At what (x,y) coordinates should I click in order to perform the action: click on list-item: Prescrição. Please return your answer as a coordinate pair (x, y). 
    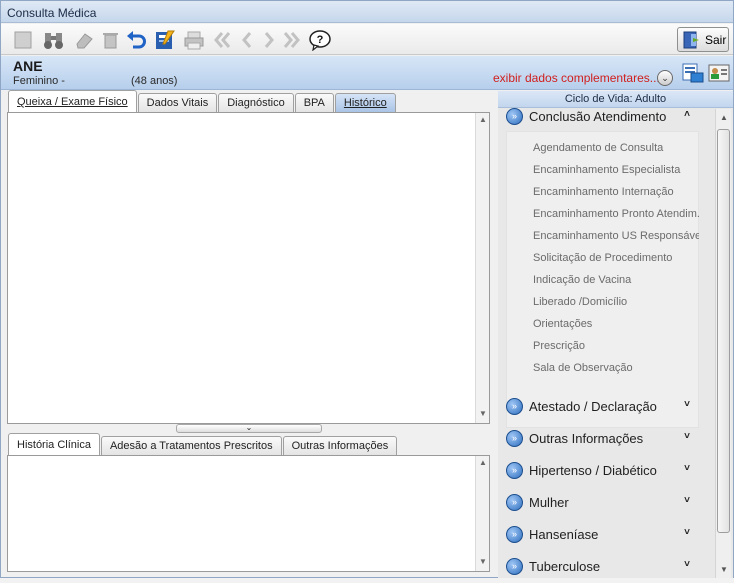
    Looking at the image, I should click on (616, 346).